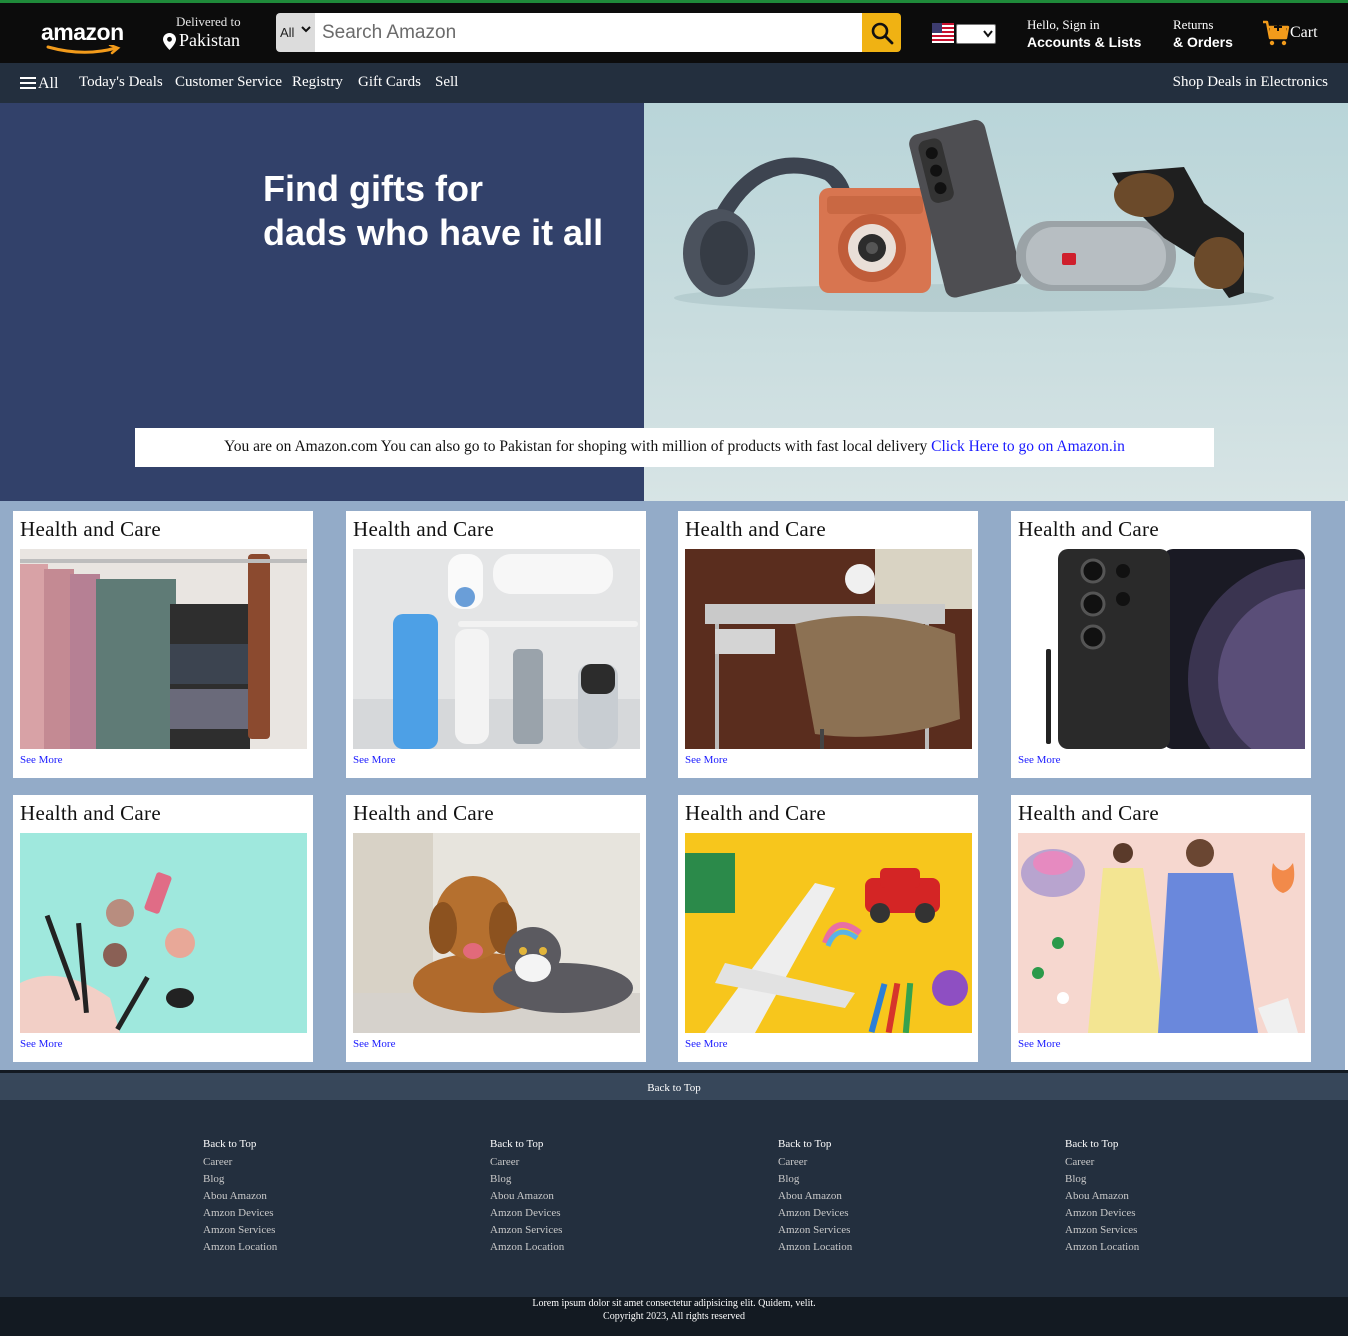 Image resolution: width=1348 pixels, height=1336 pixels. I want to click on nav-registry: Registry, so click(317, 82).